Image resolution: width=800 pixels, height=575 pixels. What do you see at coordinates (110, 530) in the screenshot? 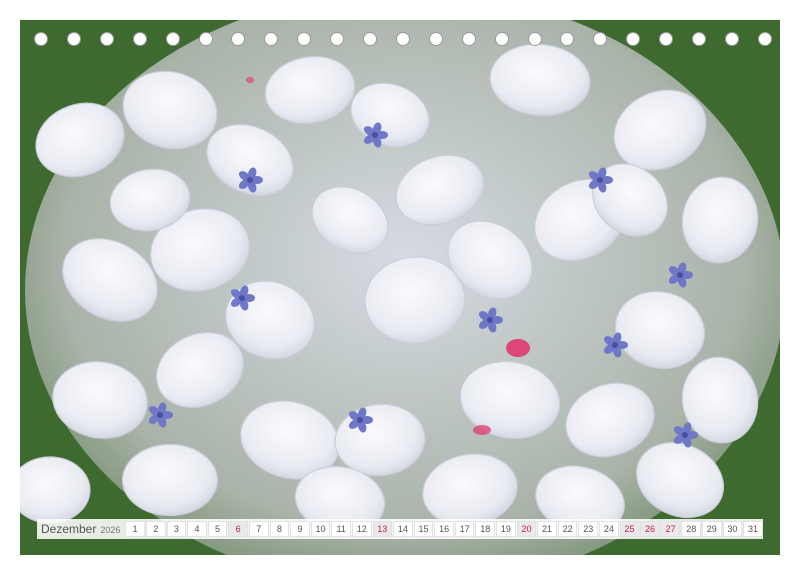
I see `year-label: 2026` at bounding box center [110, 530].